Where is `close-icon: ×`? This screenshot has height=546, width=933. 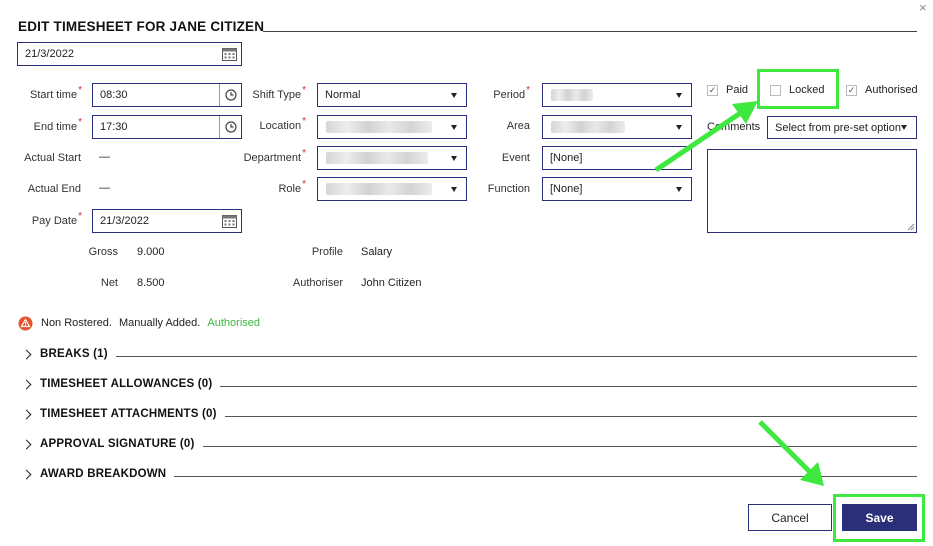
close-icon: × is located at coordinates (923, 7).